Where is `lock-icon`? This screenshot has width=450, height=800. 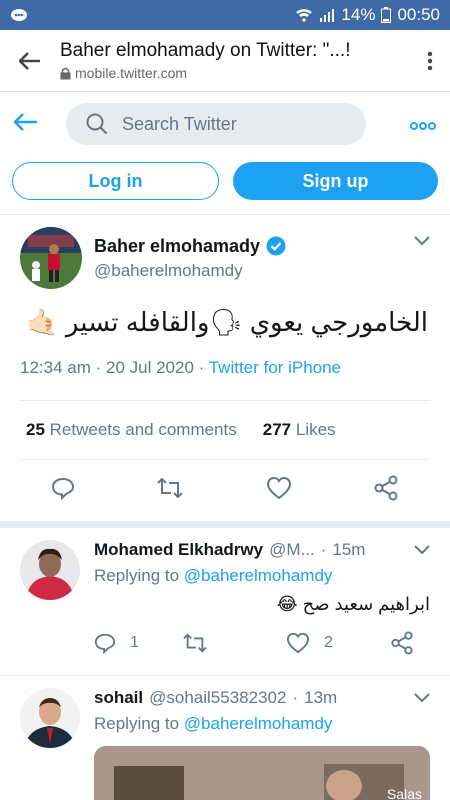 lock-icon is located at coordinates (65, 73).